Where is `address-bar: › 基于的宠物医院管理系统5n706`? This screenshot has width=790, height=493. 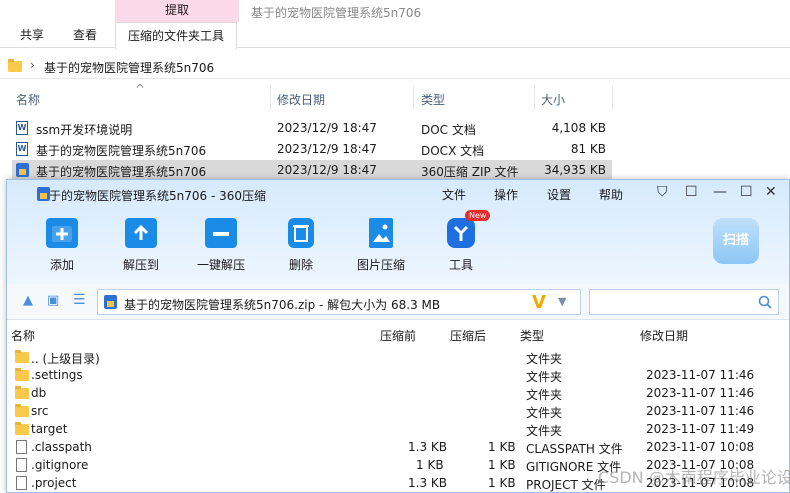 address-bar: › 基于的宠物医院管理系统5n706 is located at coordinates (395, 66).